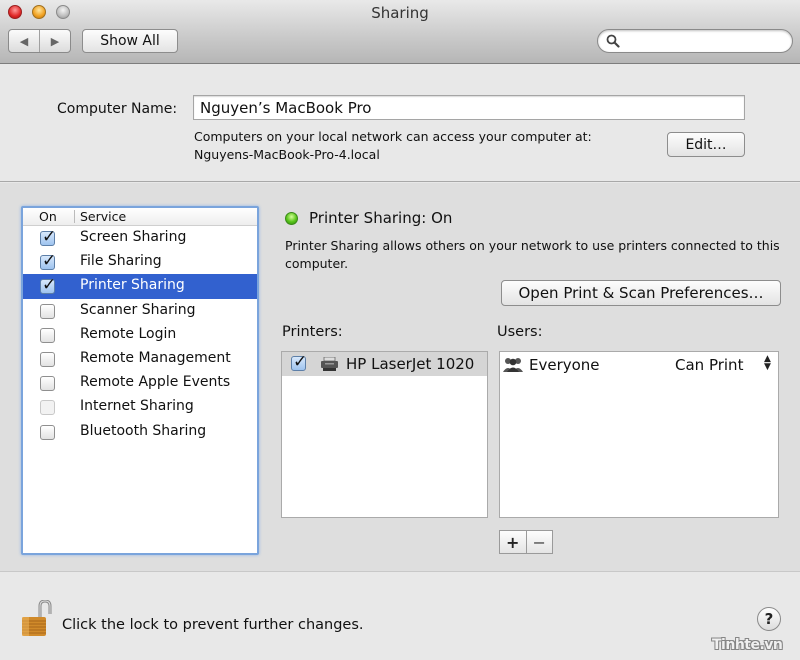 This screenshot has width=800, height=660. What do you see at coordinates (143, 430) in the screenshot?
I see `service-label: Bluetooth Sharing` at bounding box center [143, 430].